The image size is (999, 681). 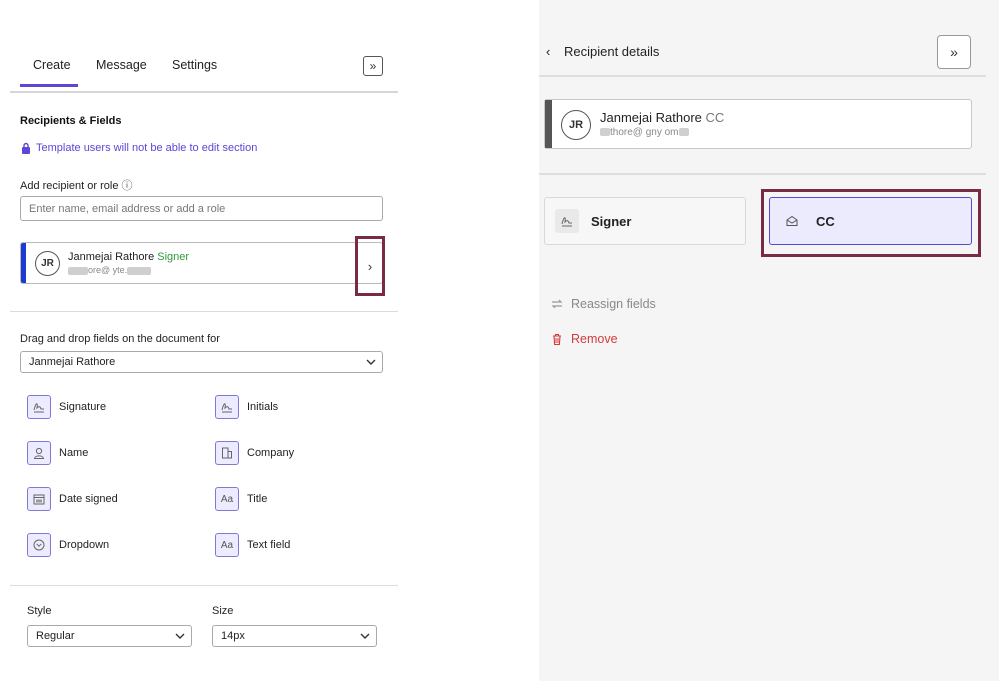 What do you see at coordinates (83, 407) in the screenshot?
I see `field-label: Signature` at bounding box center [83, 407].